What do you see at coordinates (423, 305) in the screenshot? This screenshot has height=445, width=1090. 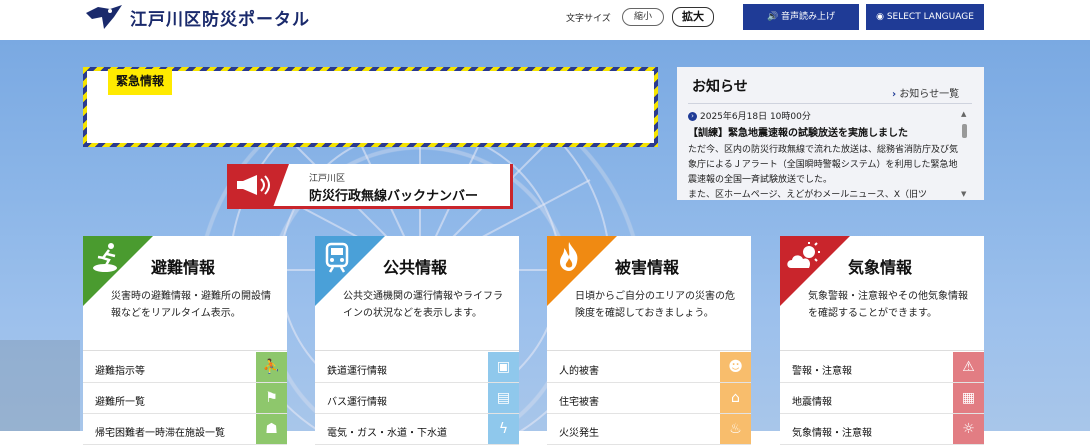 I see `card-description: 公共交通機関の運行情報やライフラインの状況などを表示します。` at bounding box center [423, 305].